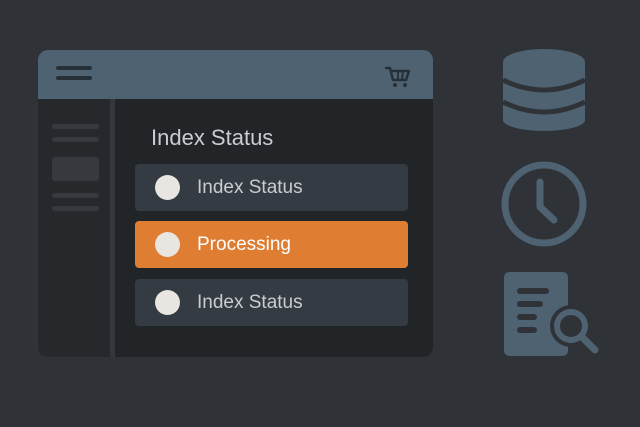 The image size is (640, 427). Describe the element at coordinates (212, 137) in the screenshot. I see `panel-title: Index Status` at that location.